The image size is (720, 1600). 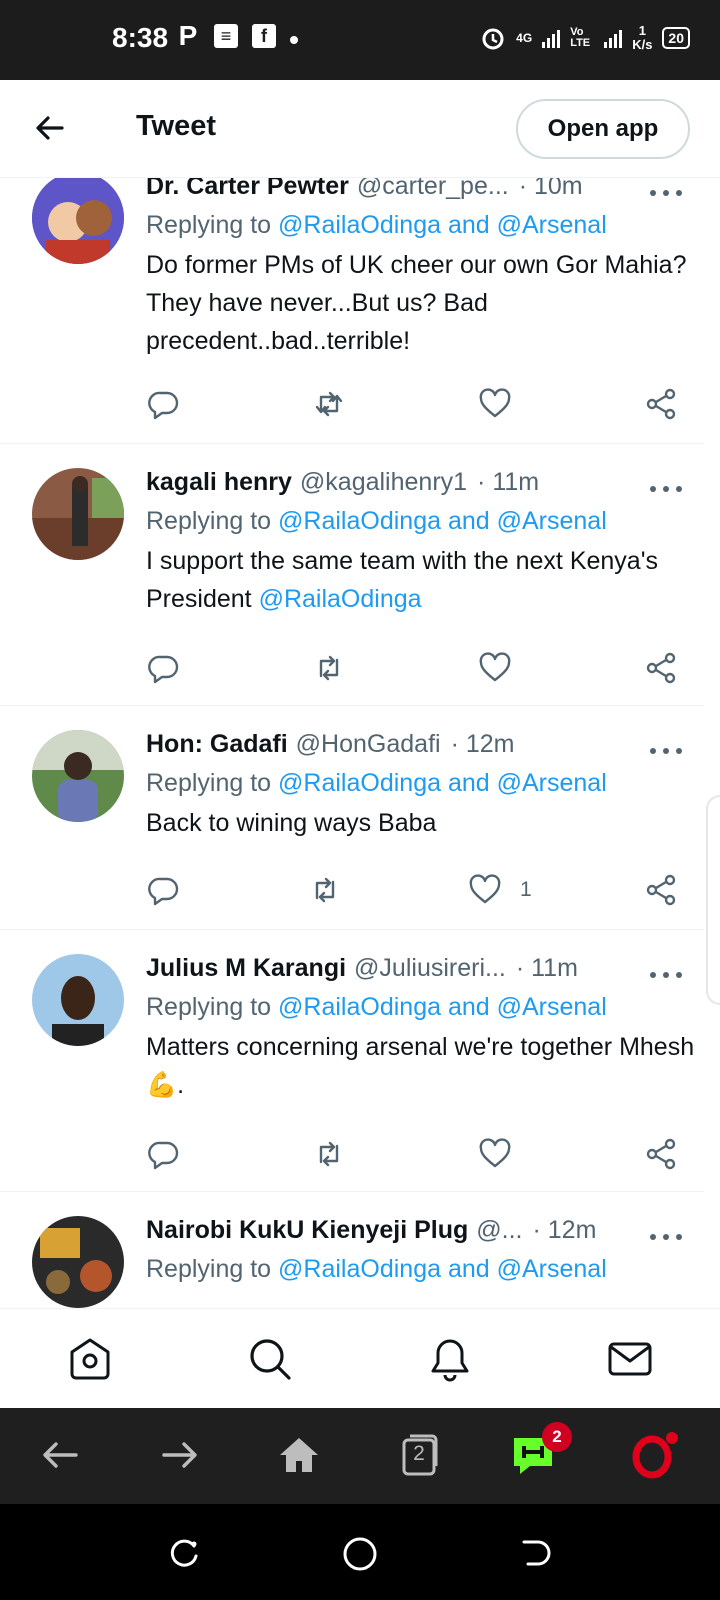 What do you see at coordinates (540, 1451) in the screenshot?
I see `game-news-button: 2` at bounding box center [540, 1451].